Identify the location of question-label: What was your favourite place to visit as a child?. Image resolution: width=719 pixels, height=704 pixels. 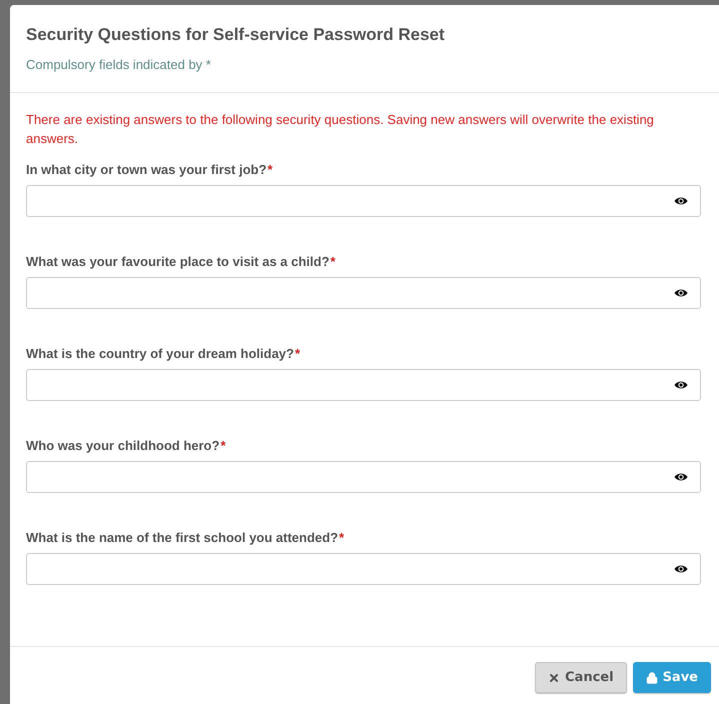
(178, 261).